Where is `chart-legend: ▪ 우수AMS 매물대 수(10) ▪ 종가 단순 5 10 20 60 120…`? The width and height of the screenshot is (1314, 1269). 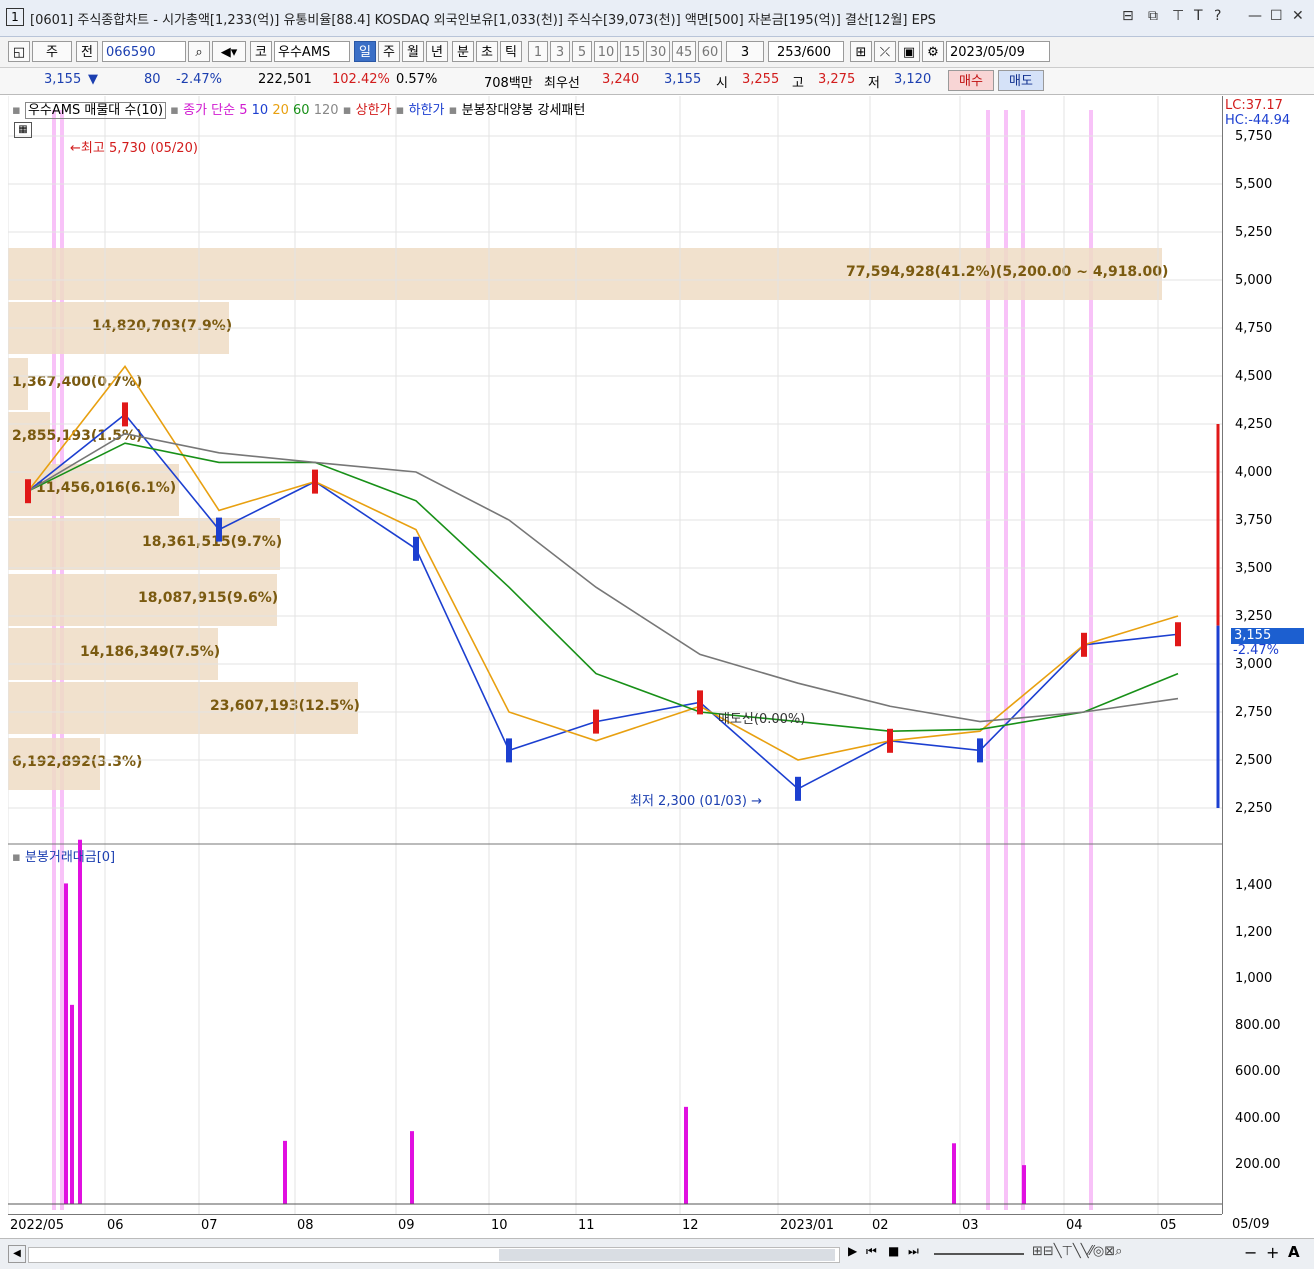 chart-legend: ▪ 우수AMS 매물대 수(10) ▪ 종가 단순 5 10 20 60 120… is located at coordinates (299, 110).